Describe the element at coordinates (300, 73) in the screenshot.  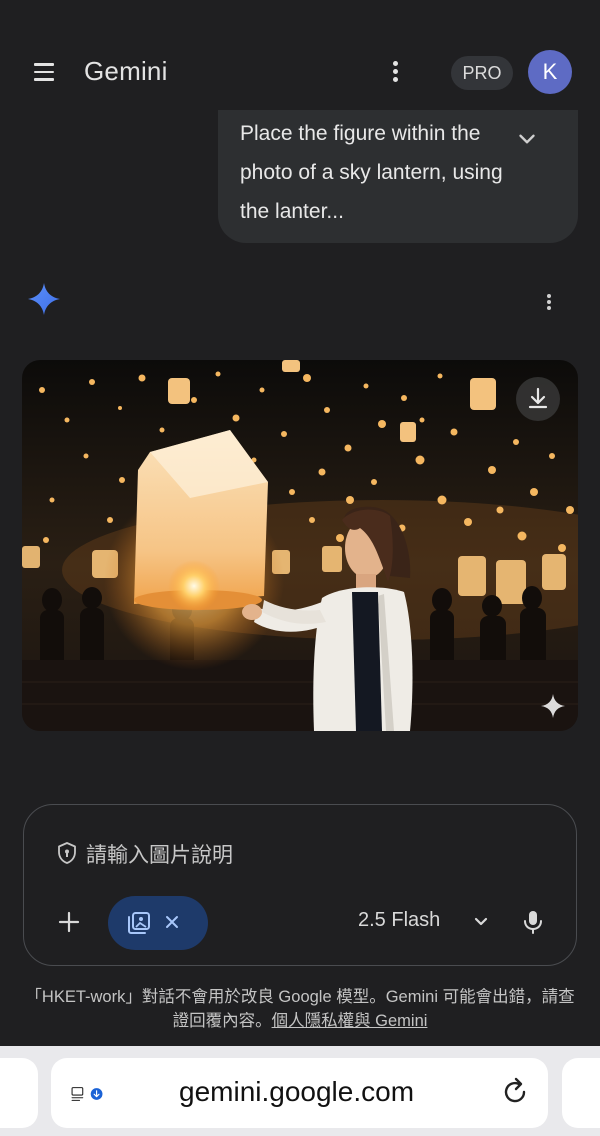
I see `top-app-bar: Gemini PRO K` at that location.